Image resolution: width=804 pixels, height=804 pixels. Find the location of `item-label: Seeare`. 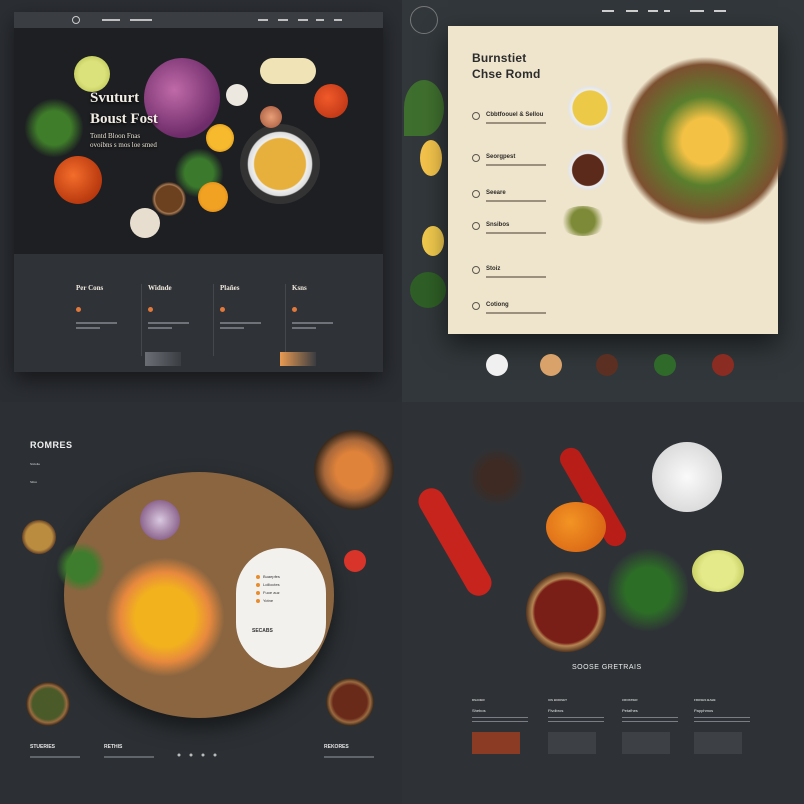

item-label: Seeare is located at coordinates (496, 193).